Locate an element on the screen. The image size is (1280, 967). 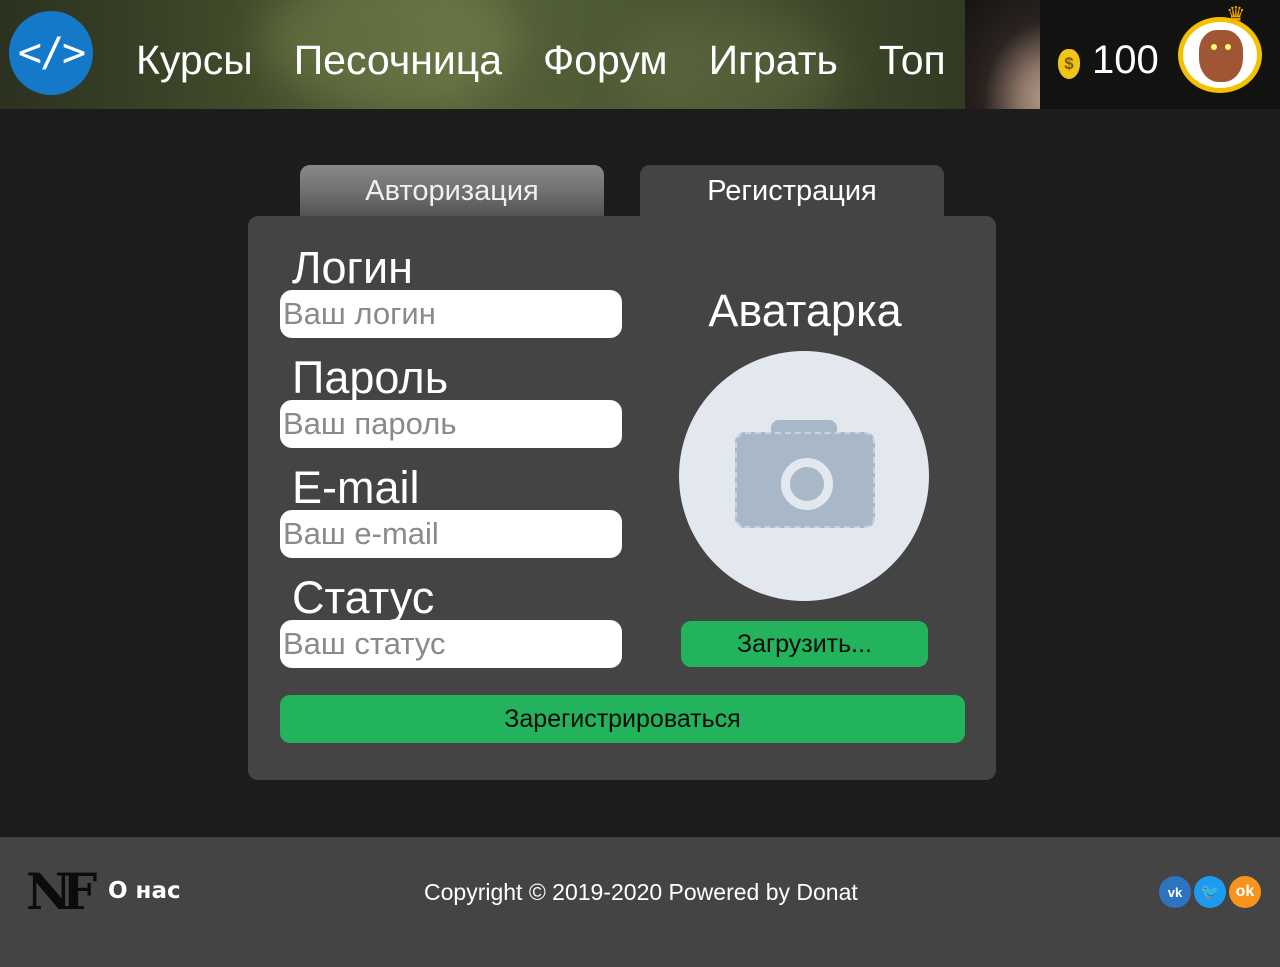
odnoklassniki-icon: ok is located at coordinates (1245, 892).